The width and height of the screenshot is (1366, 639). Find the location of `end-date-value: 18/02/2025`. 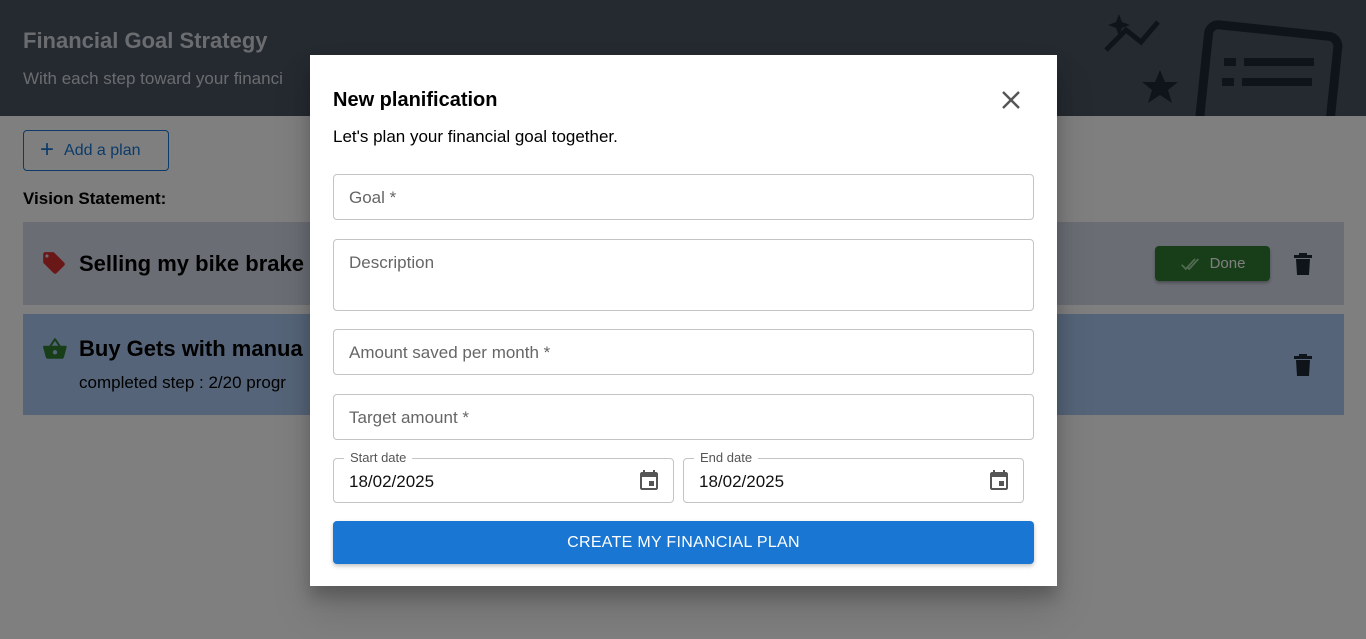

end-date-value: 18/02/2025 is located at coordinates (742, 481).